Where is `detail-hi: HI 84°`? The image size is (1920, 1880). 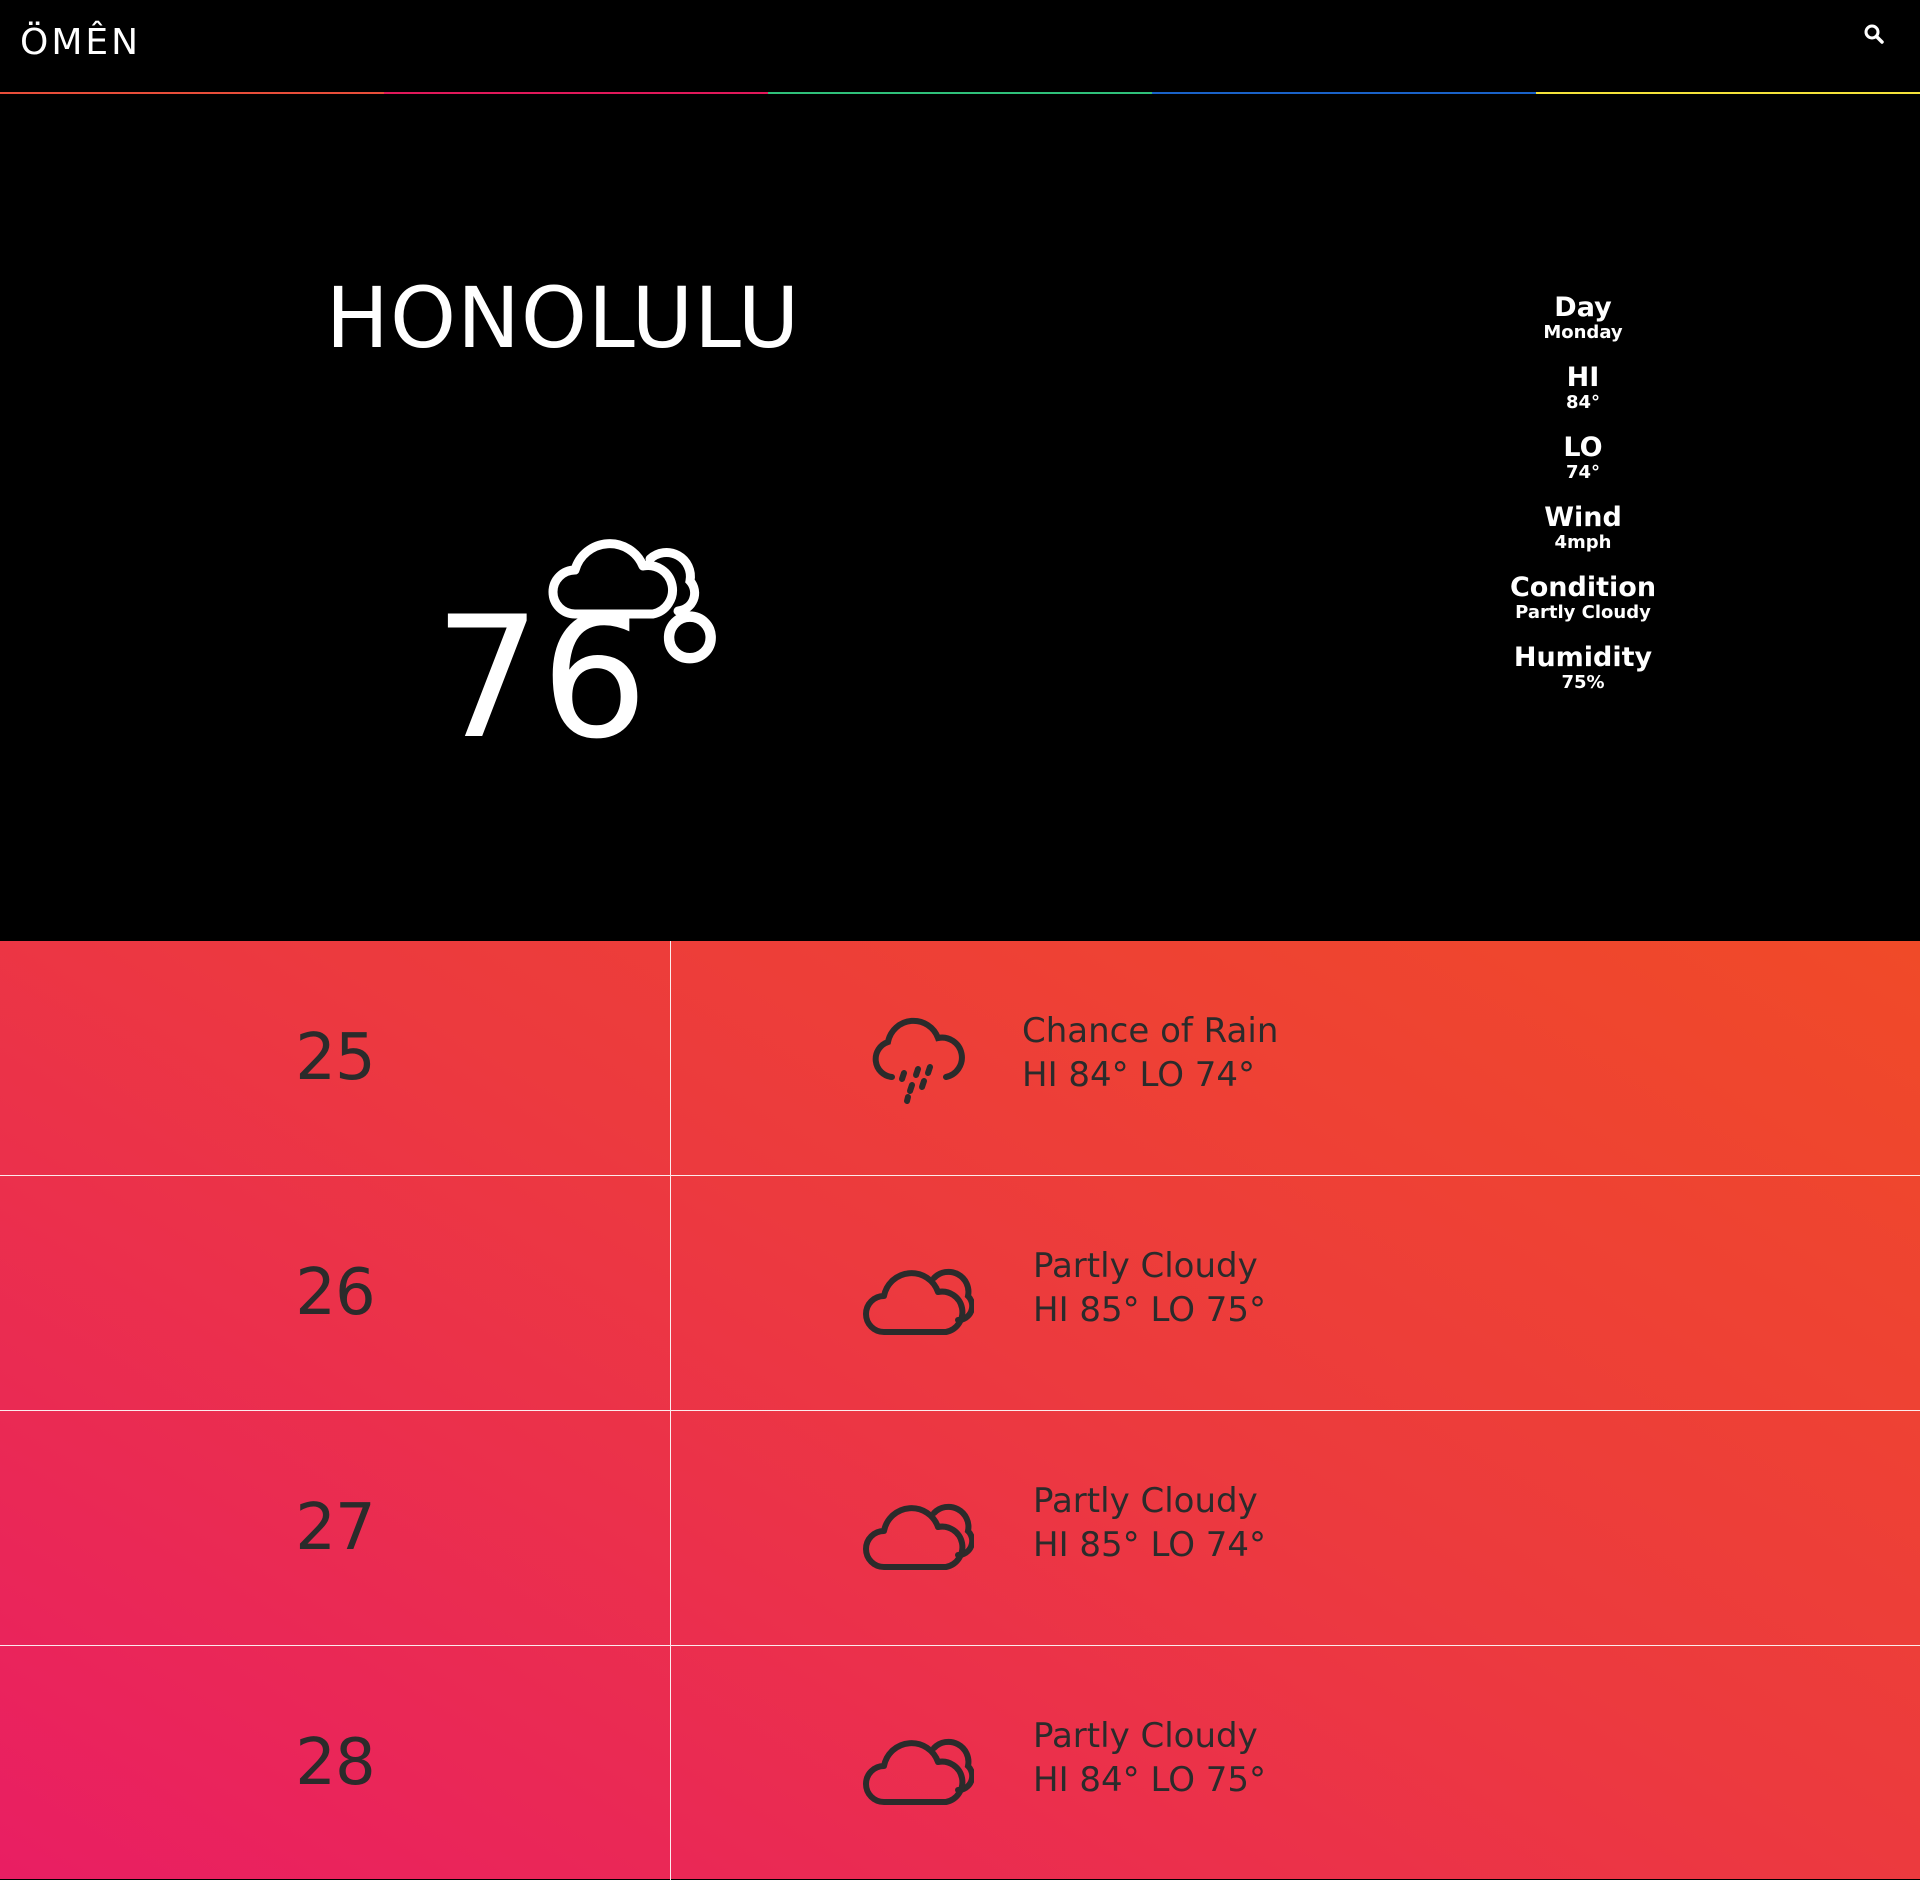 detail-hi: HI 84° is located at coordinates (1583, 389).